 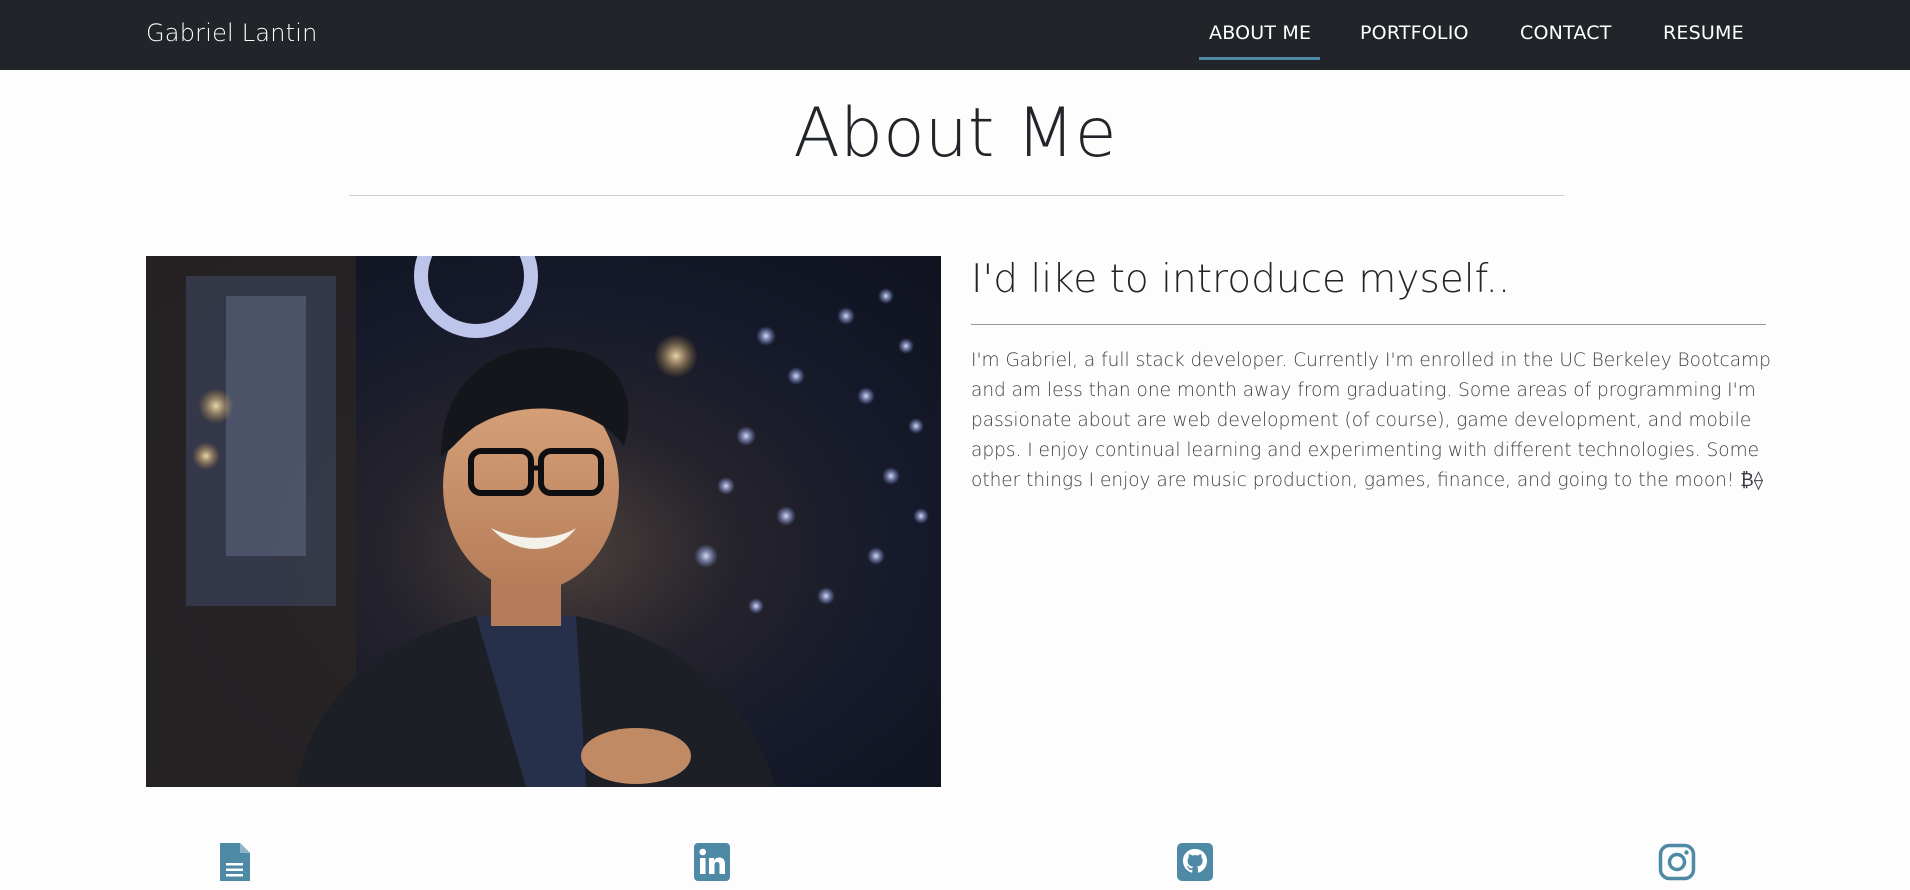 What do you see at coordinates (1241, 279) in the screenshot?
I see `intro-heading: I'd like to introduce myself..` at bounding box center [1241, 279].